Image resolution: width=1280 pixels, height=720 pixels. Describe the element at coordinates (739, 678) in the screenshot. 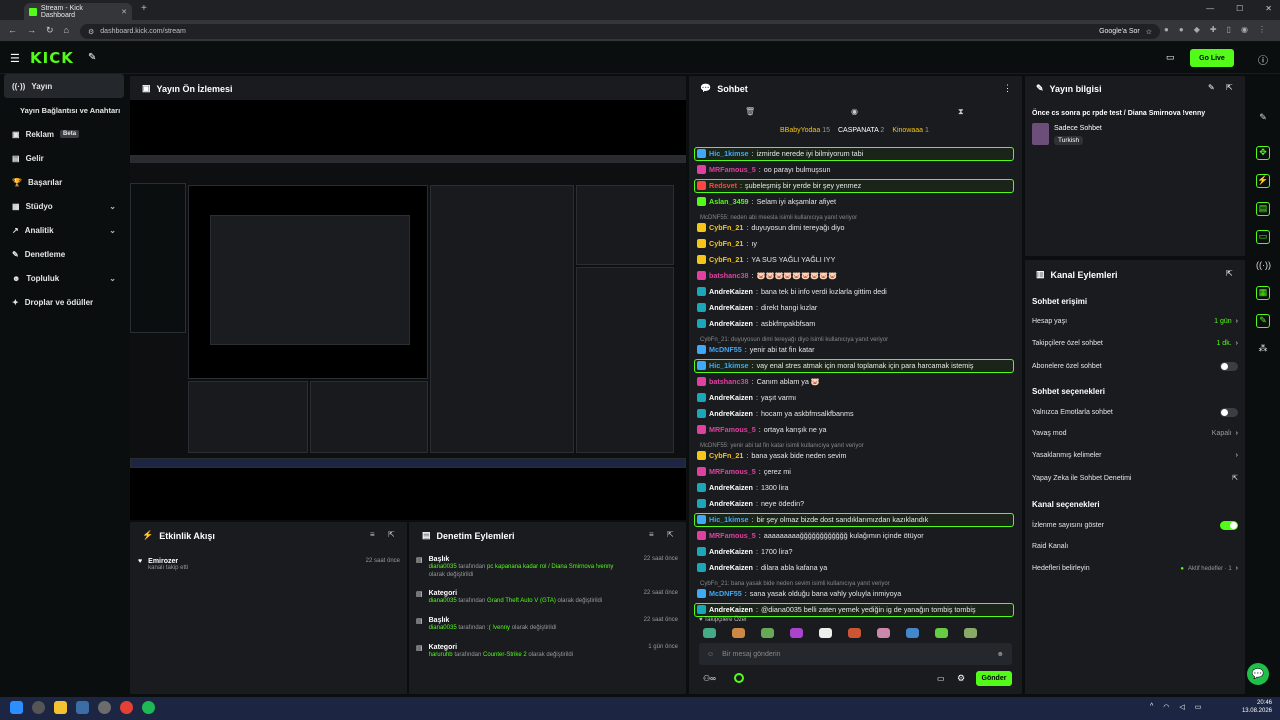

I see `status-ring-icon` at that location.